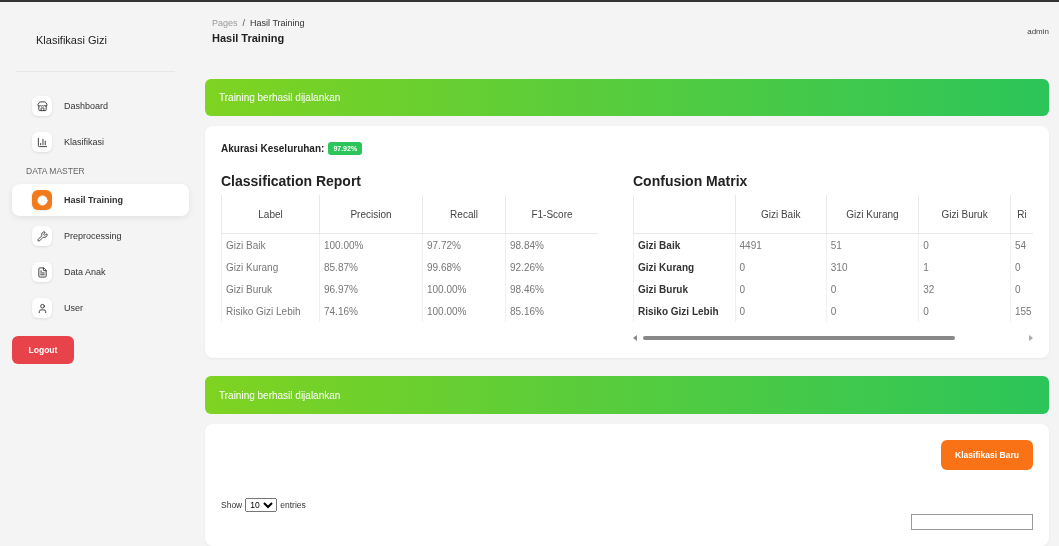 This screenshot has width=1059, height=546. I want to click on sidebar-item: Dashboard, so click(100, 106).